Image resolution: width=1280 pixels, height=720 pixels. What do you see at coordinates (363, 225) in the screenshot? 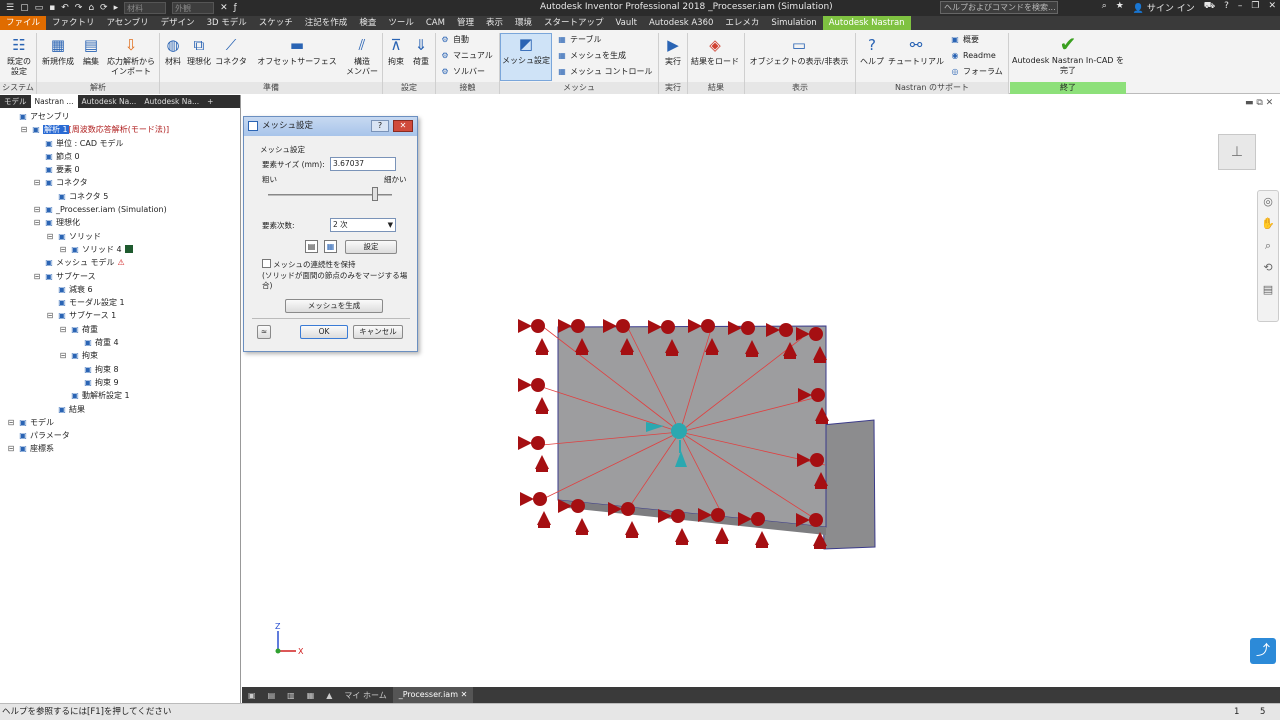
I see `element-order-select: 2 次 ▼` at bounding box center [363, 225].